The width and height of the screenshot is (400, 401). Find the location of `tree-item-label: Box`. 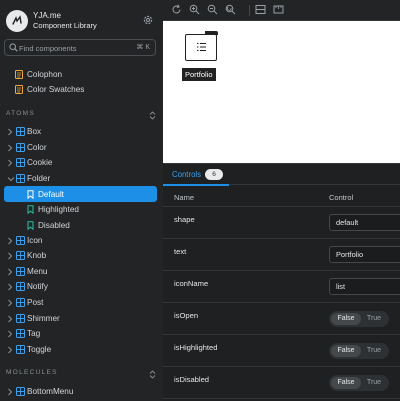

tree-item-label: Box is located at coordinates (34, 131).